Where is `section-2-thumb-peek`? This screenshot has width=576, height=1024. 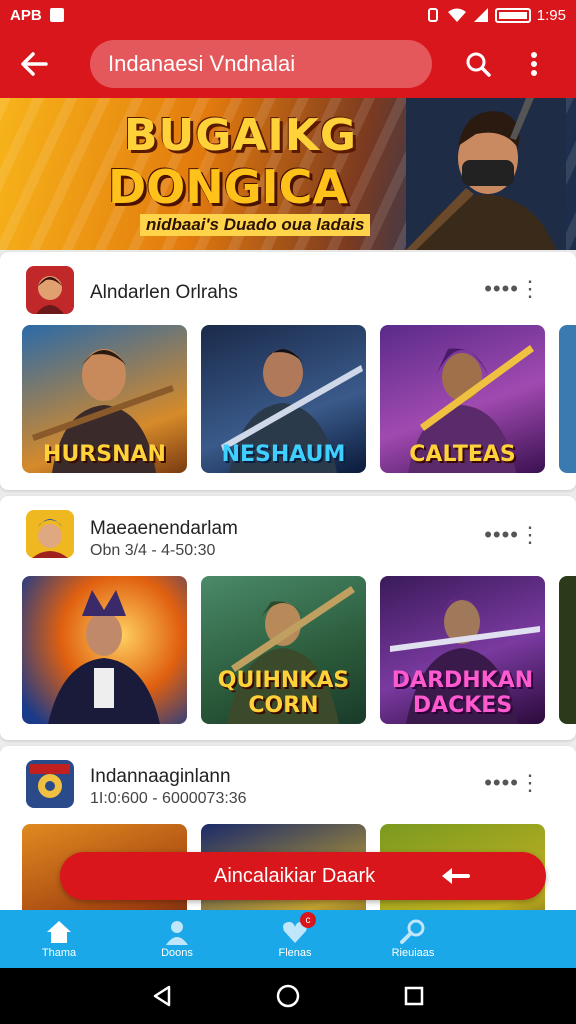 section-2-thumb-peek is located at coordinates (567, 650).